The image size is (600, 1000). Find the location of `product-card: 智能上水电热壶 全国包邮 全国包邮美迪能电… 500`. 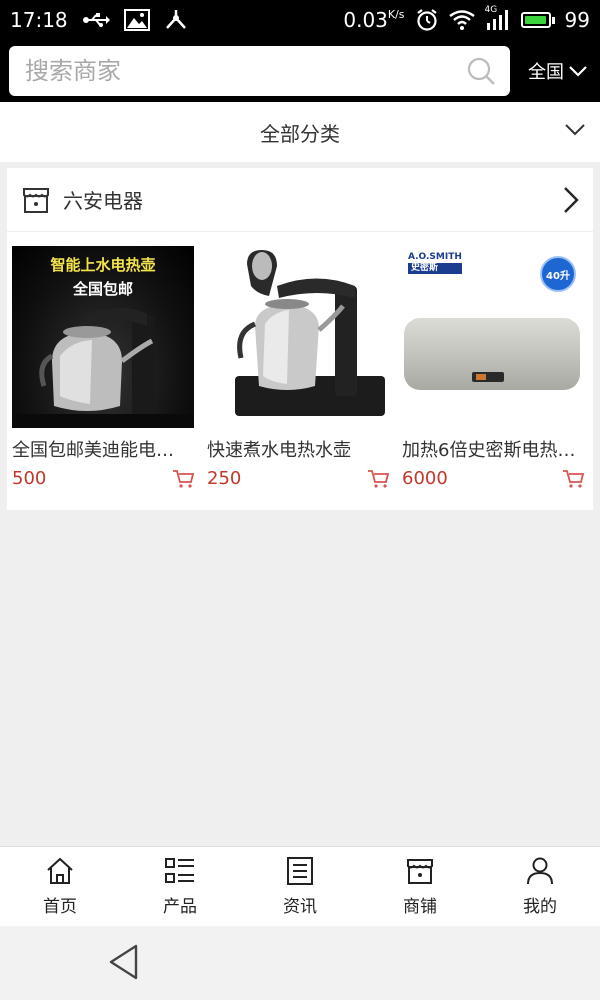

product-card: 智能上水电热壶 全国包邮 全国包邮美迪能电… 500 is located at coordinates (103, 367).